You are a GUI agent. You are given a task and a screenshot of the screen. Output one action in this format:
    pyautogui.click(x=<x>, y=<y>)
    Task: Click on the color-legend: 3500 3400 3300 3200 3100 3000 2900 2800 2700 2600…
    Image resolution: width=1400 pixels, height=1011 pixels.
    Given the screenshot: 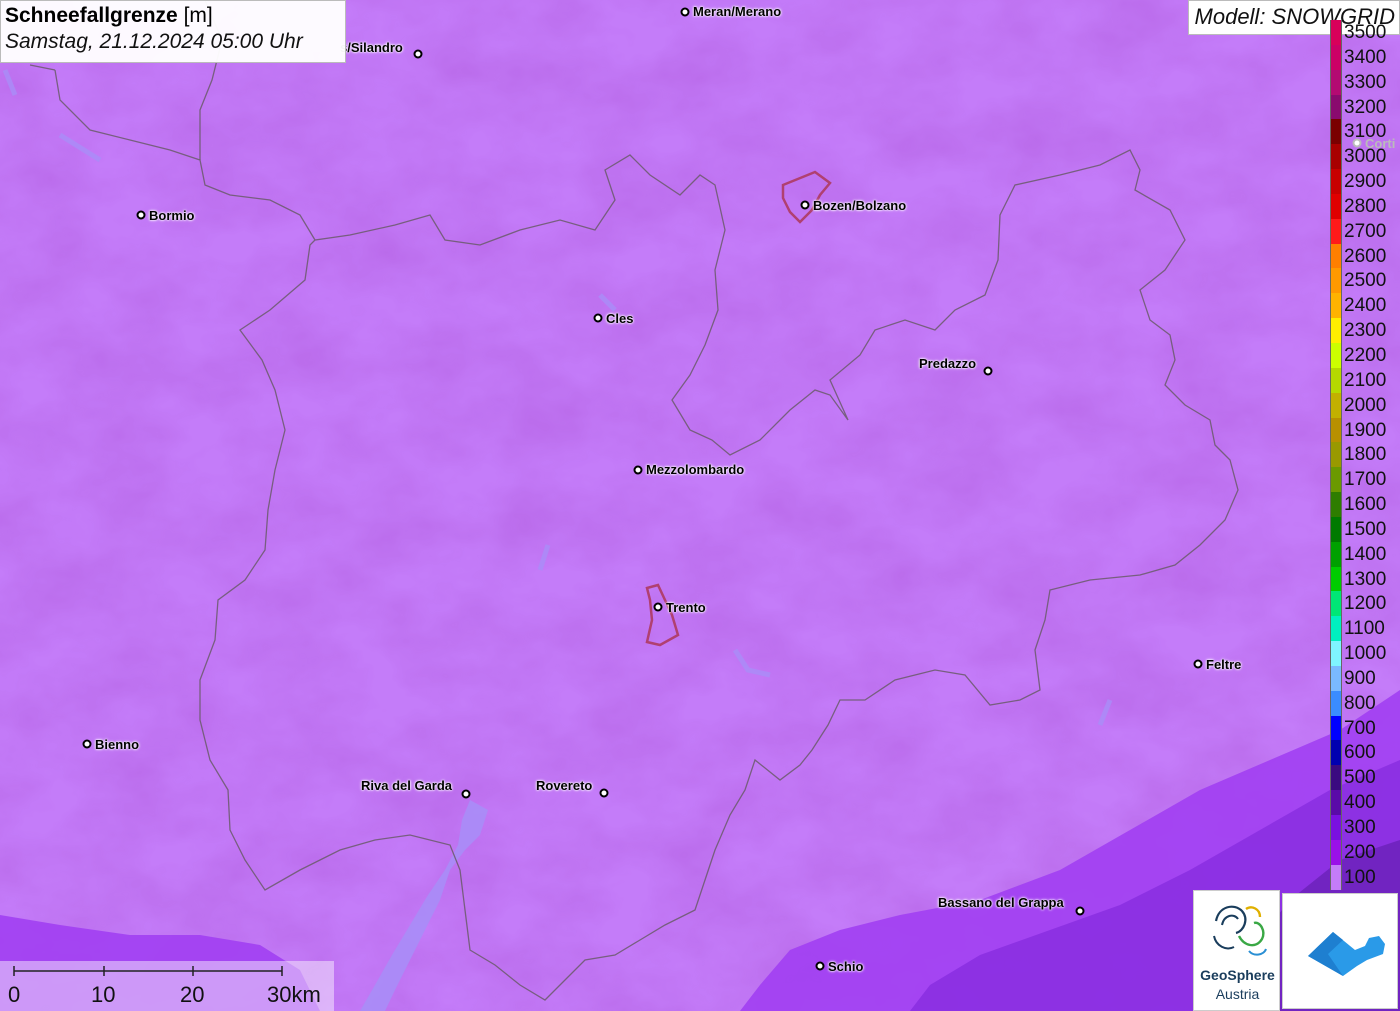 What is the action you would take?
    pyautogui.click(x=1365, y=455)
    